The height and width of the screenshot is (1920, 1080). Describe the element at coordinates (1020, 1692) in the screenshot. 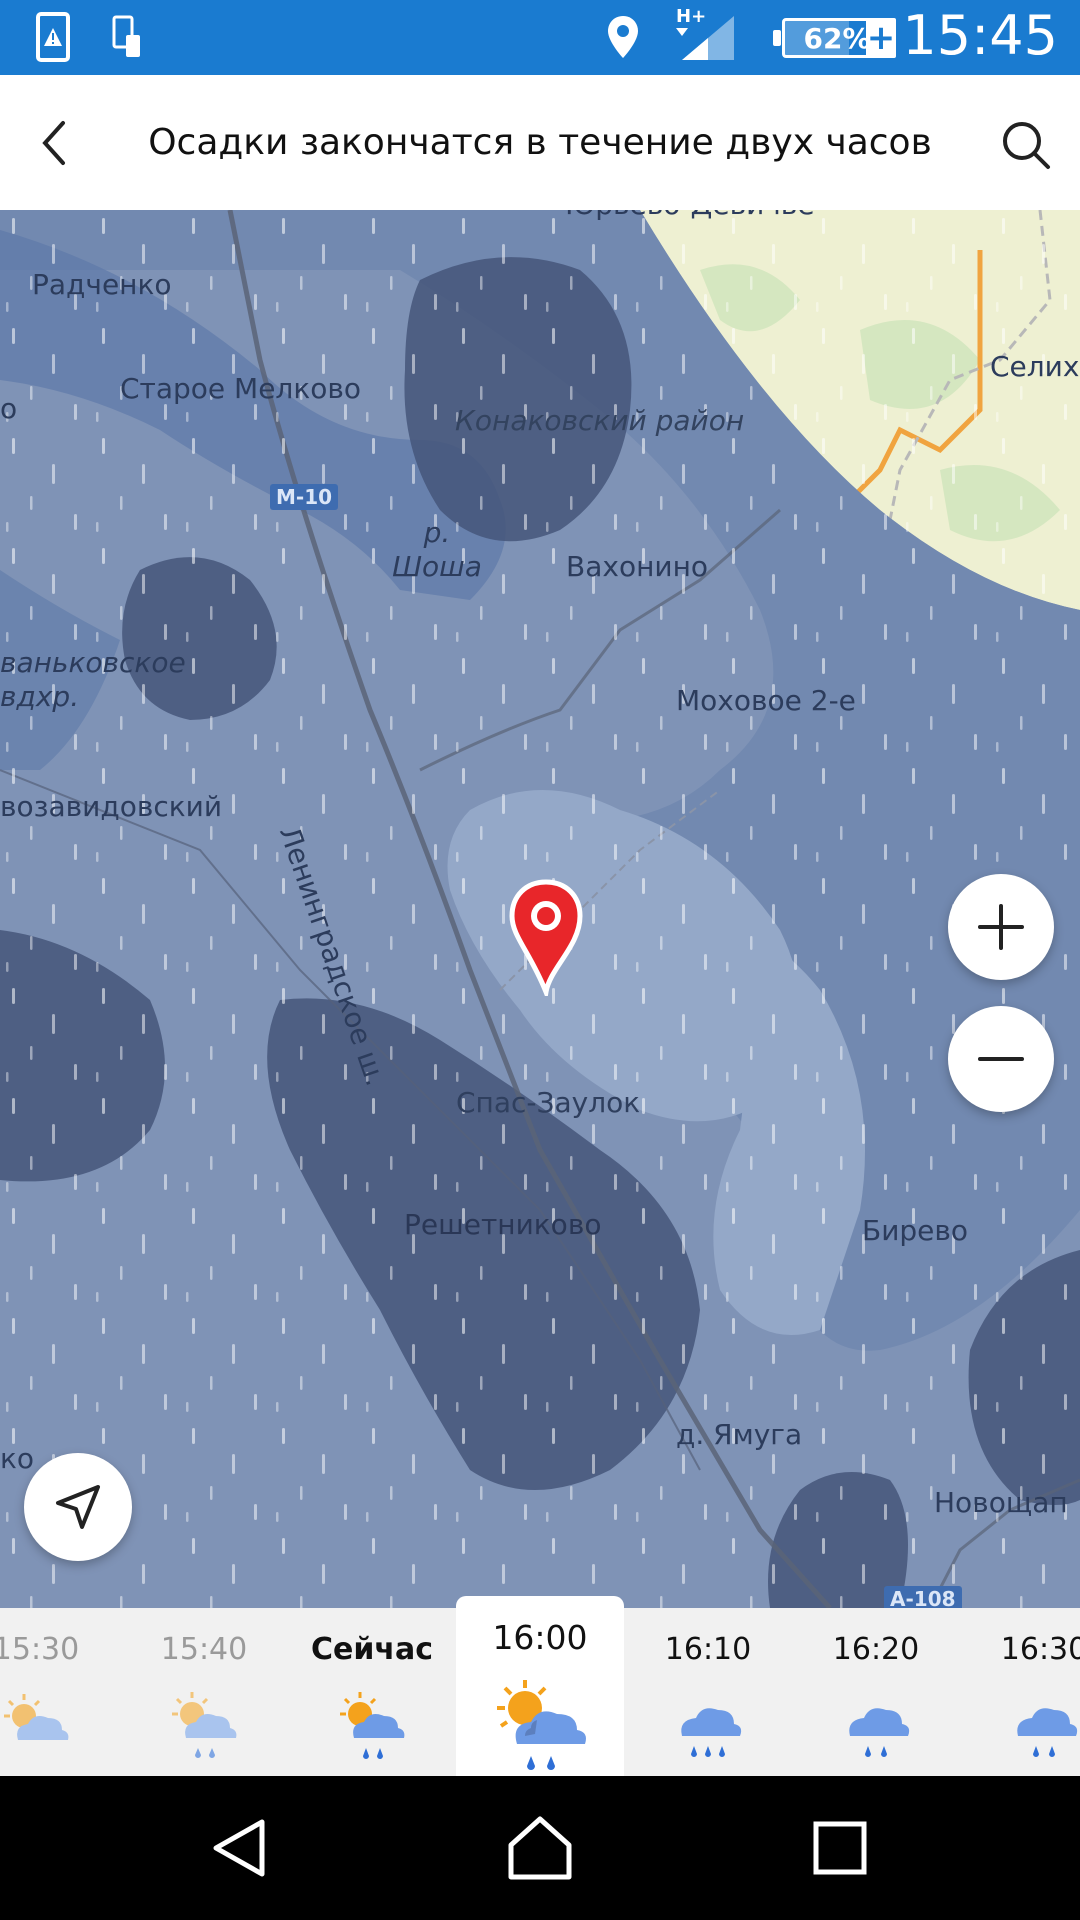

I see `timeline-item: 16:30` at that location.